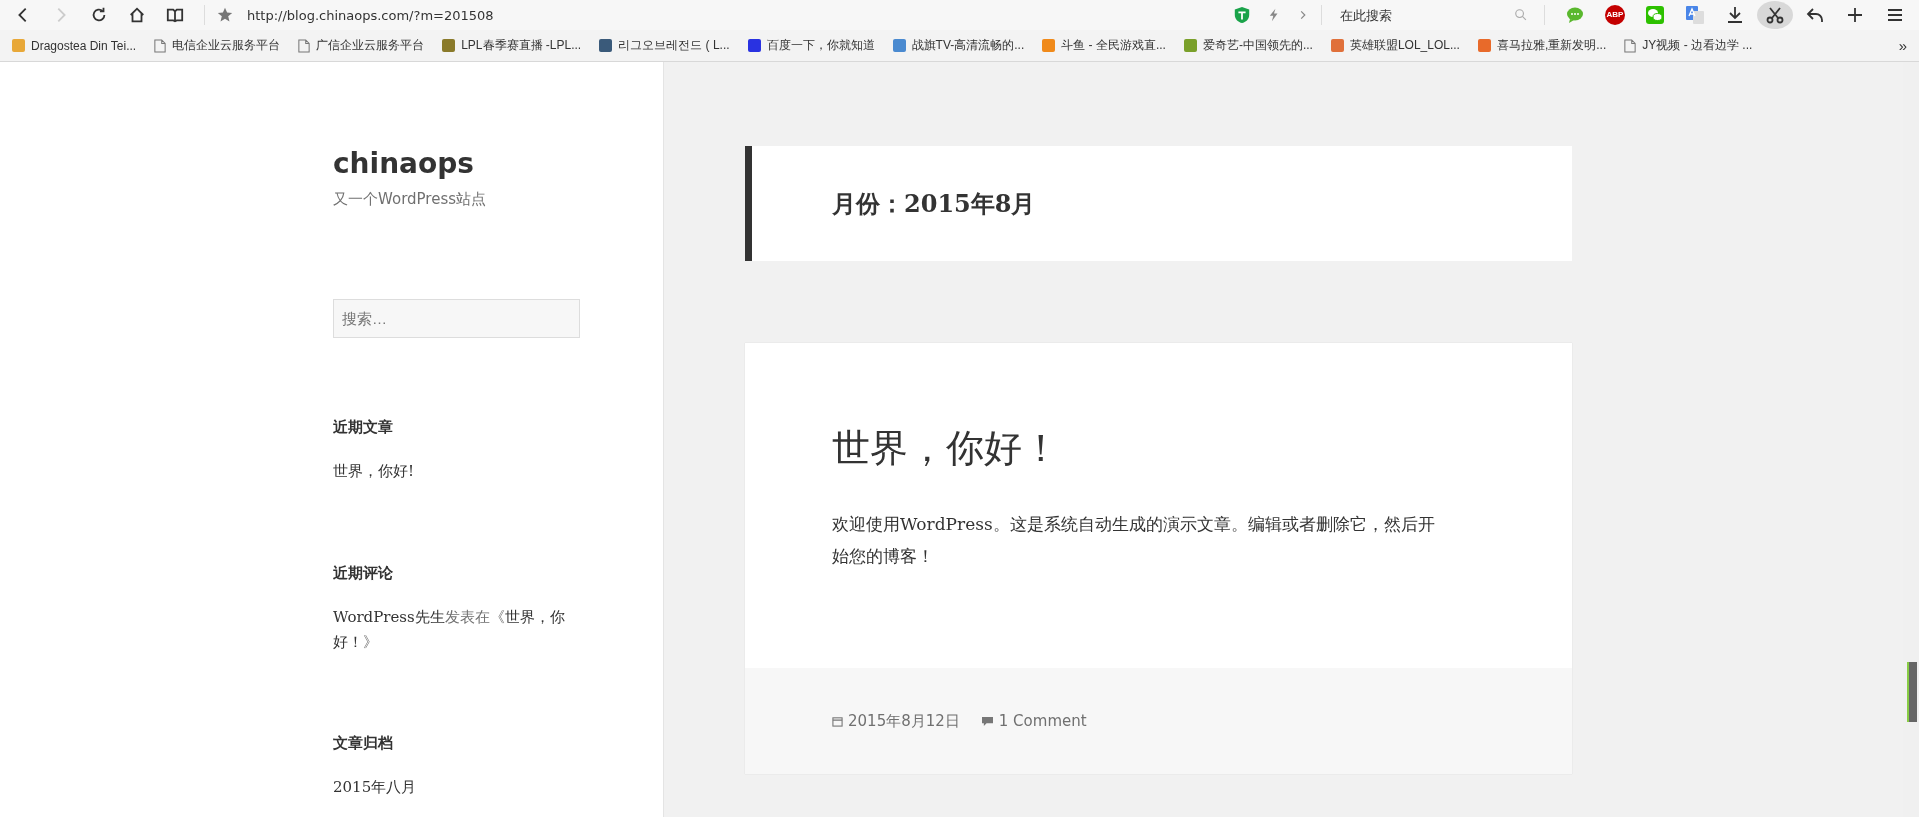 The height and width of the screenshot is (817, 1919). I want to click on comment-icon, so click(987, 721).